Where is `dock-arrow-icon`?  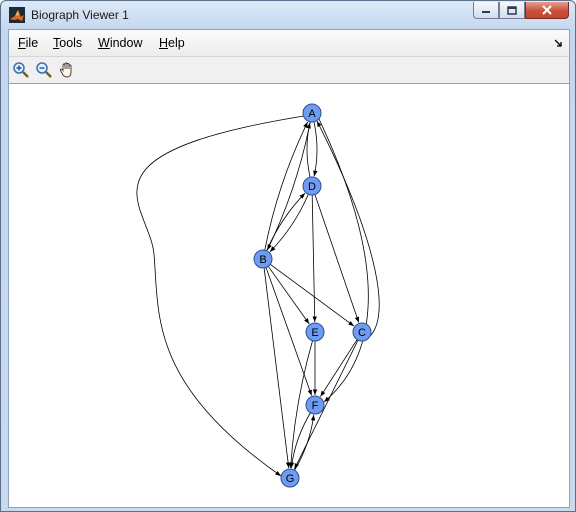 dock-arrow-icon is located at coordinates (558, 43).